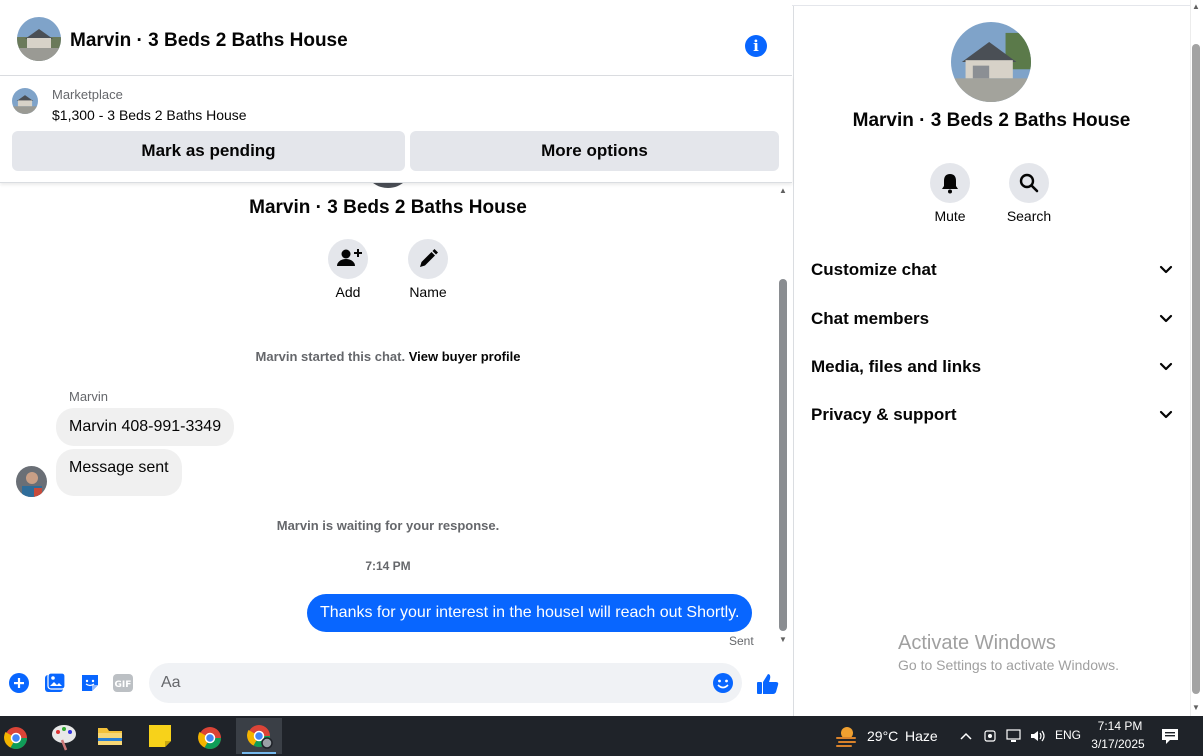 This screenshot has height=756, width=1203. Describe the element at coordinates (259, 753) in the screenshot. I see `active-indicator` at that location.